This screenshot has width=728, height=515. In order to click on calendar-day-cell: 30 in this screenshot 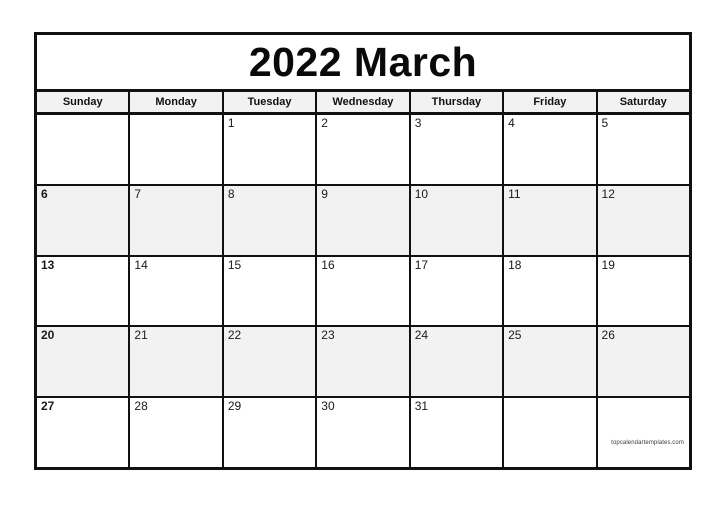, I will do `click(364, 432)`.